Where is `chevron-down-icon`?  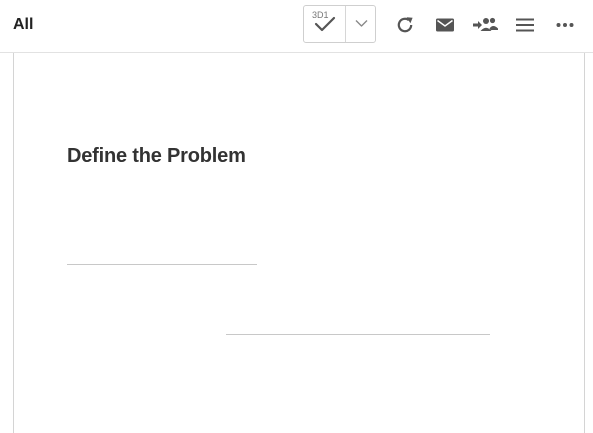 chevron-down-icon is located at coordinates (361, 23).